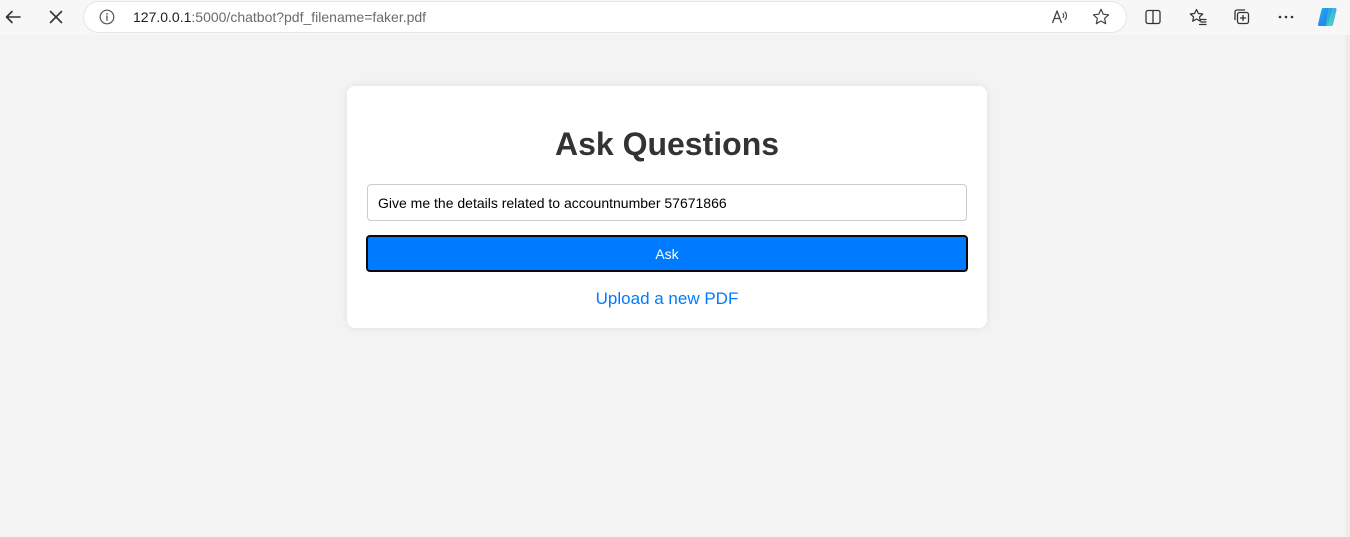 This screenshot has width=1350, height=537. I want to click on copilot-icon, so click(1328, 17).